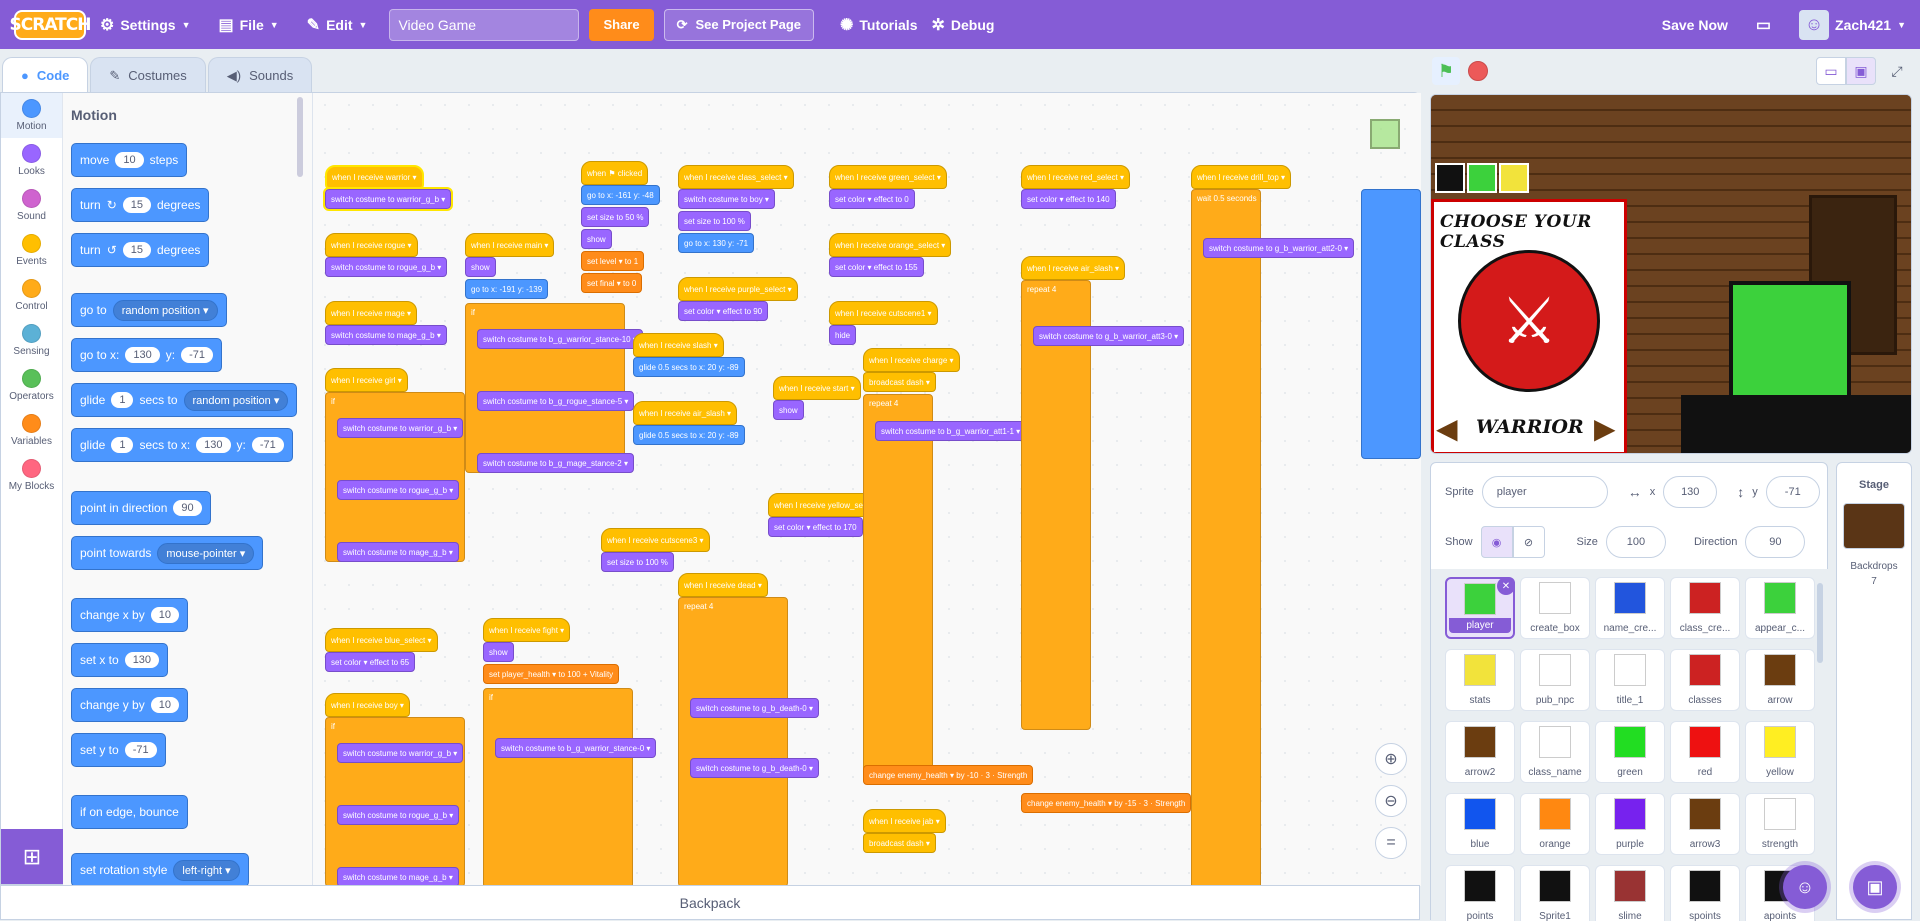 The height and width of the screenshot is (921, 1920). Describe the element at coordinates (1226, 537) in the screenshot. I see `control-block: wait 0.5 seconds` at that location.